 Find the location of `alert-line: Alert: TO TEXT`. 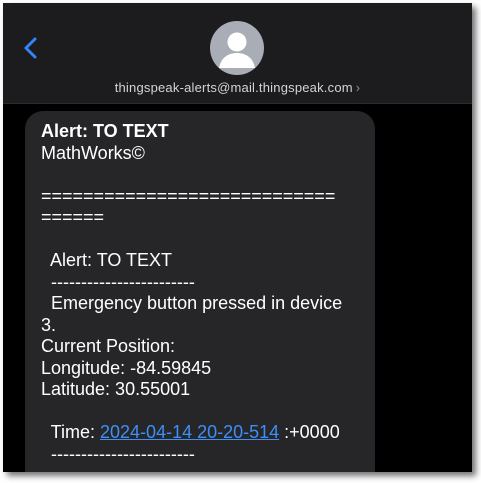

alert-line: Alert: TO TEXT is located at coordinates (107, 260).